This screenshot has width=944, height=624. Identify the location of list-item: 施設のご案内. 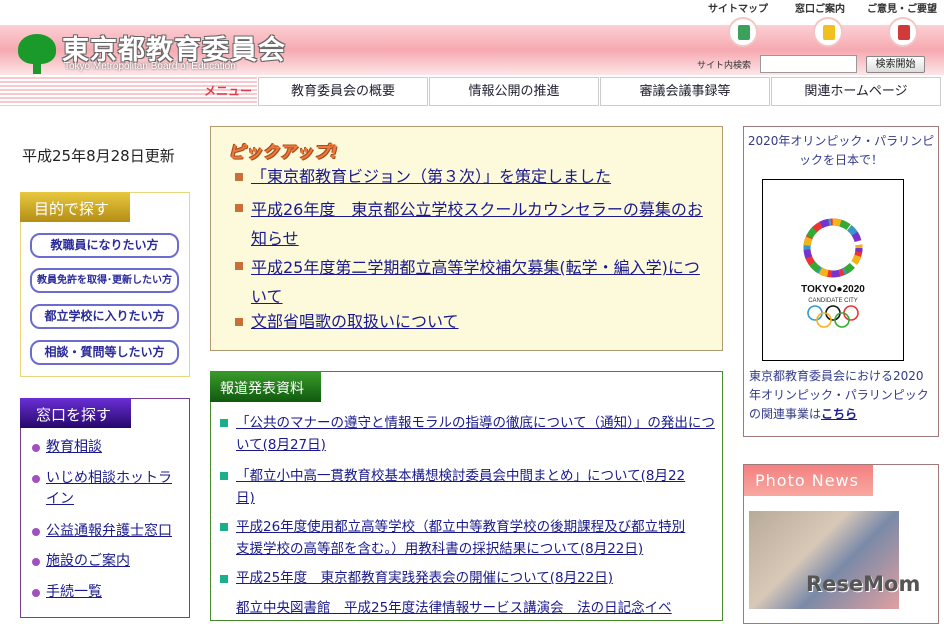
(107, 561).